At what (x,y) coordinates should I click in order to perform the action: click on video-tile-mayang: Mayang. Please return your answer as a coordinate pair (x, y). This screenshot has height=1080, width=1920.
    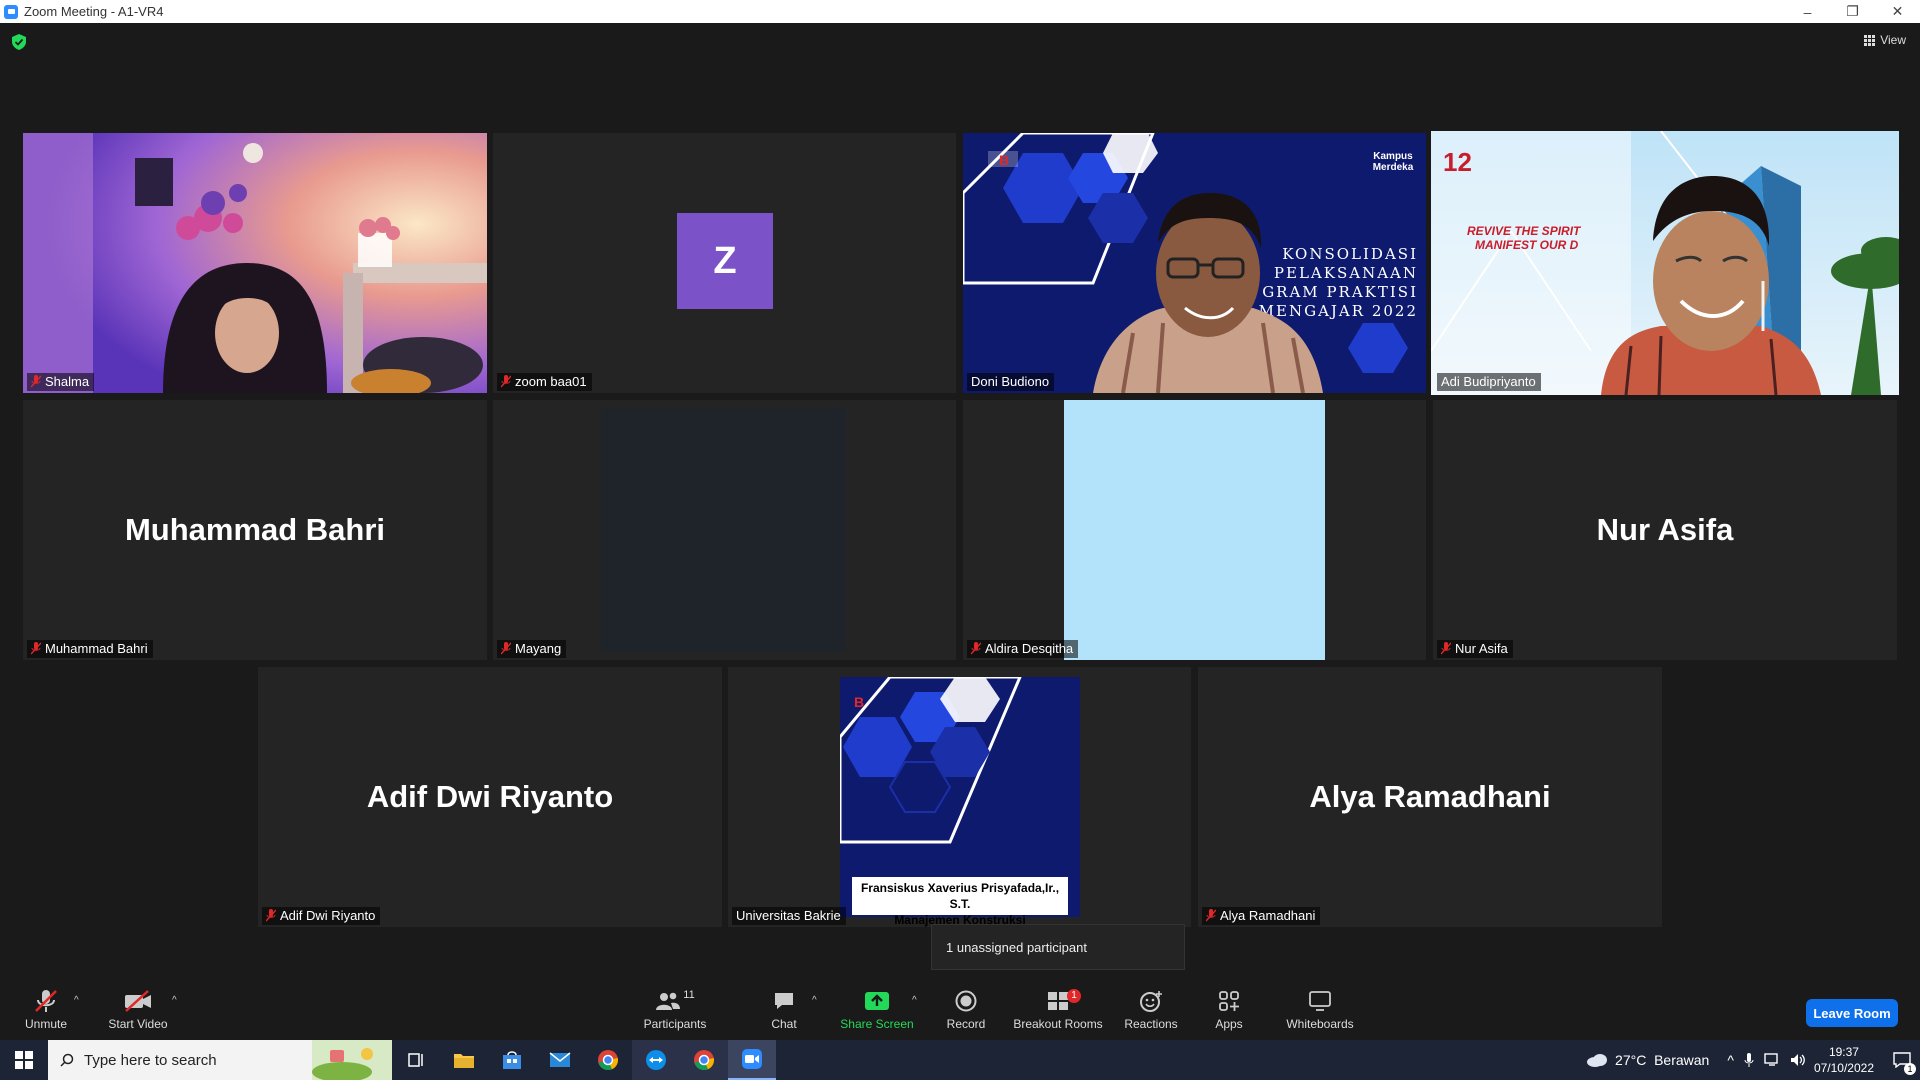
    Looking at the image, I should click on (724, 530).